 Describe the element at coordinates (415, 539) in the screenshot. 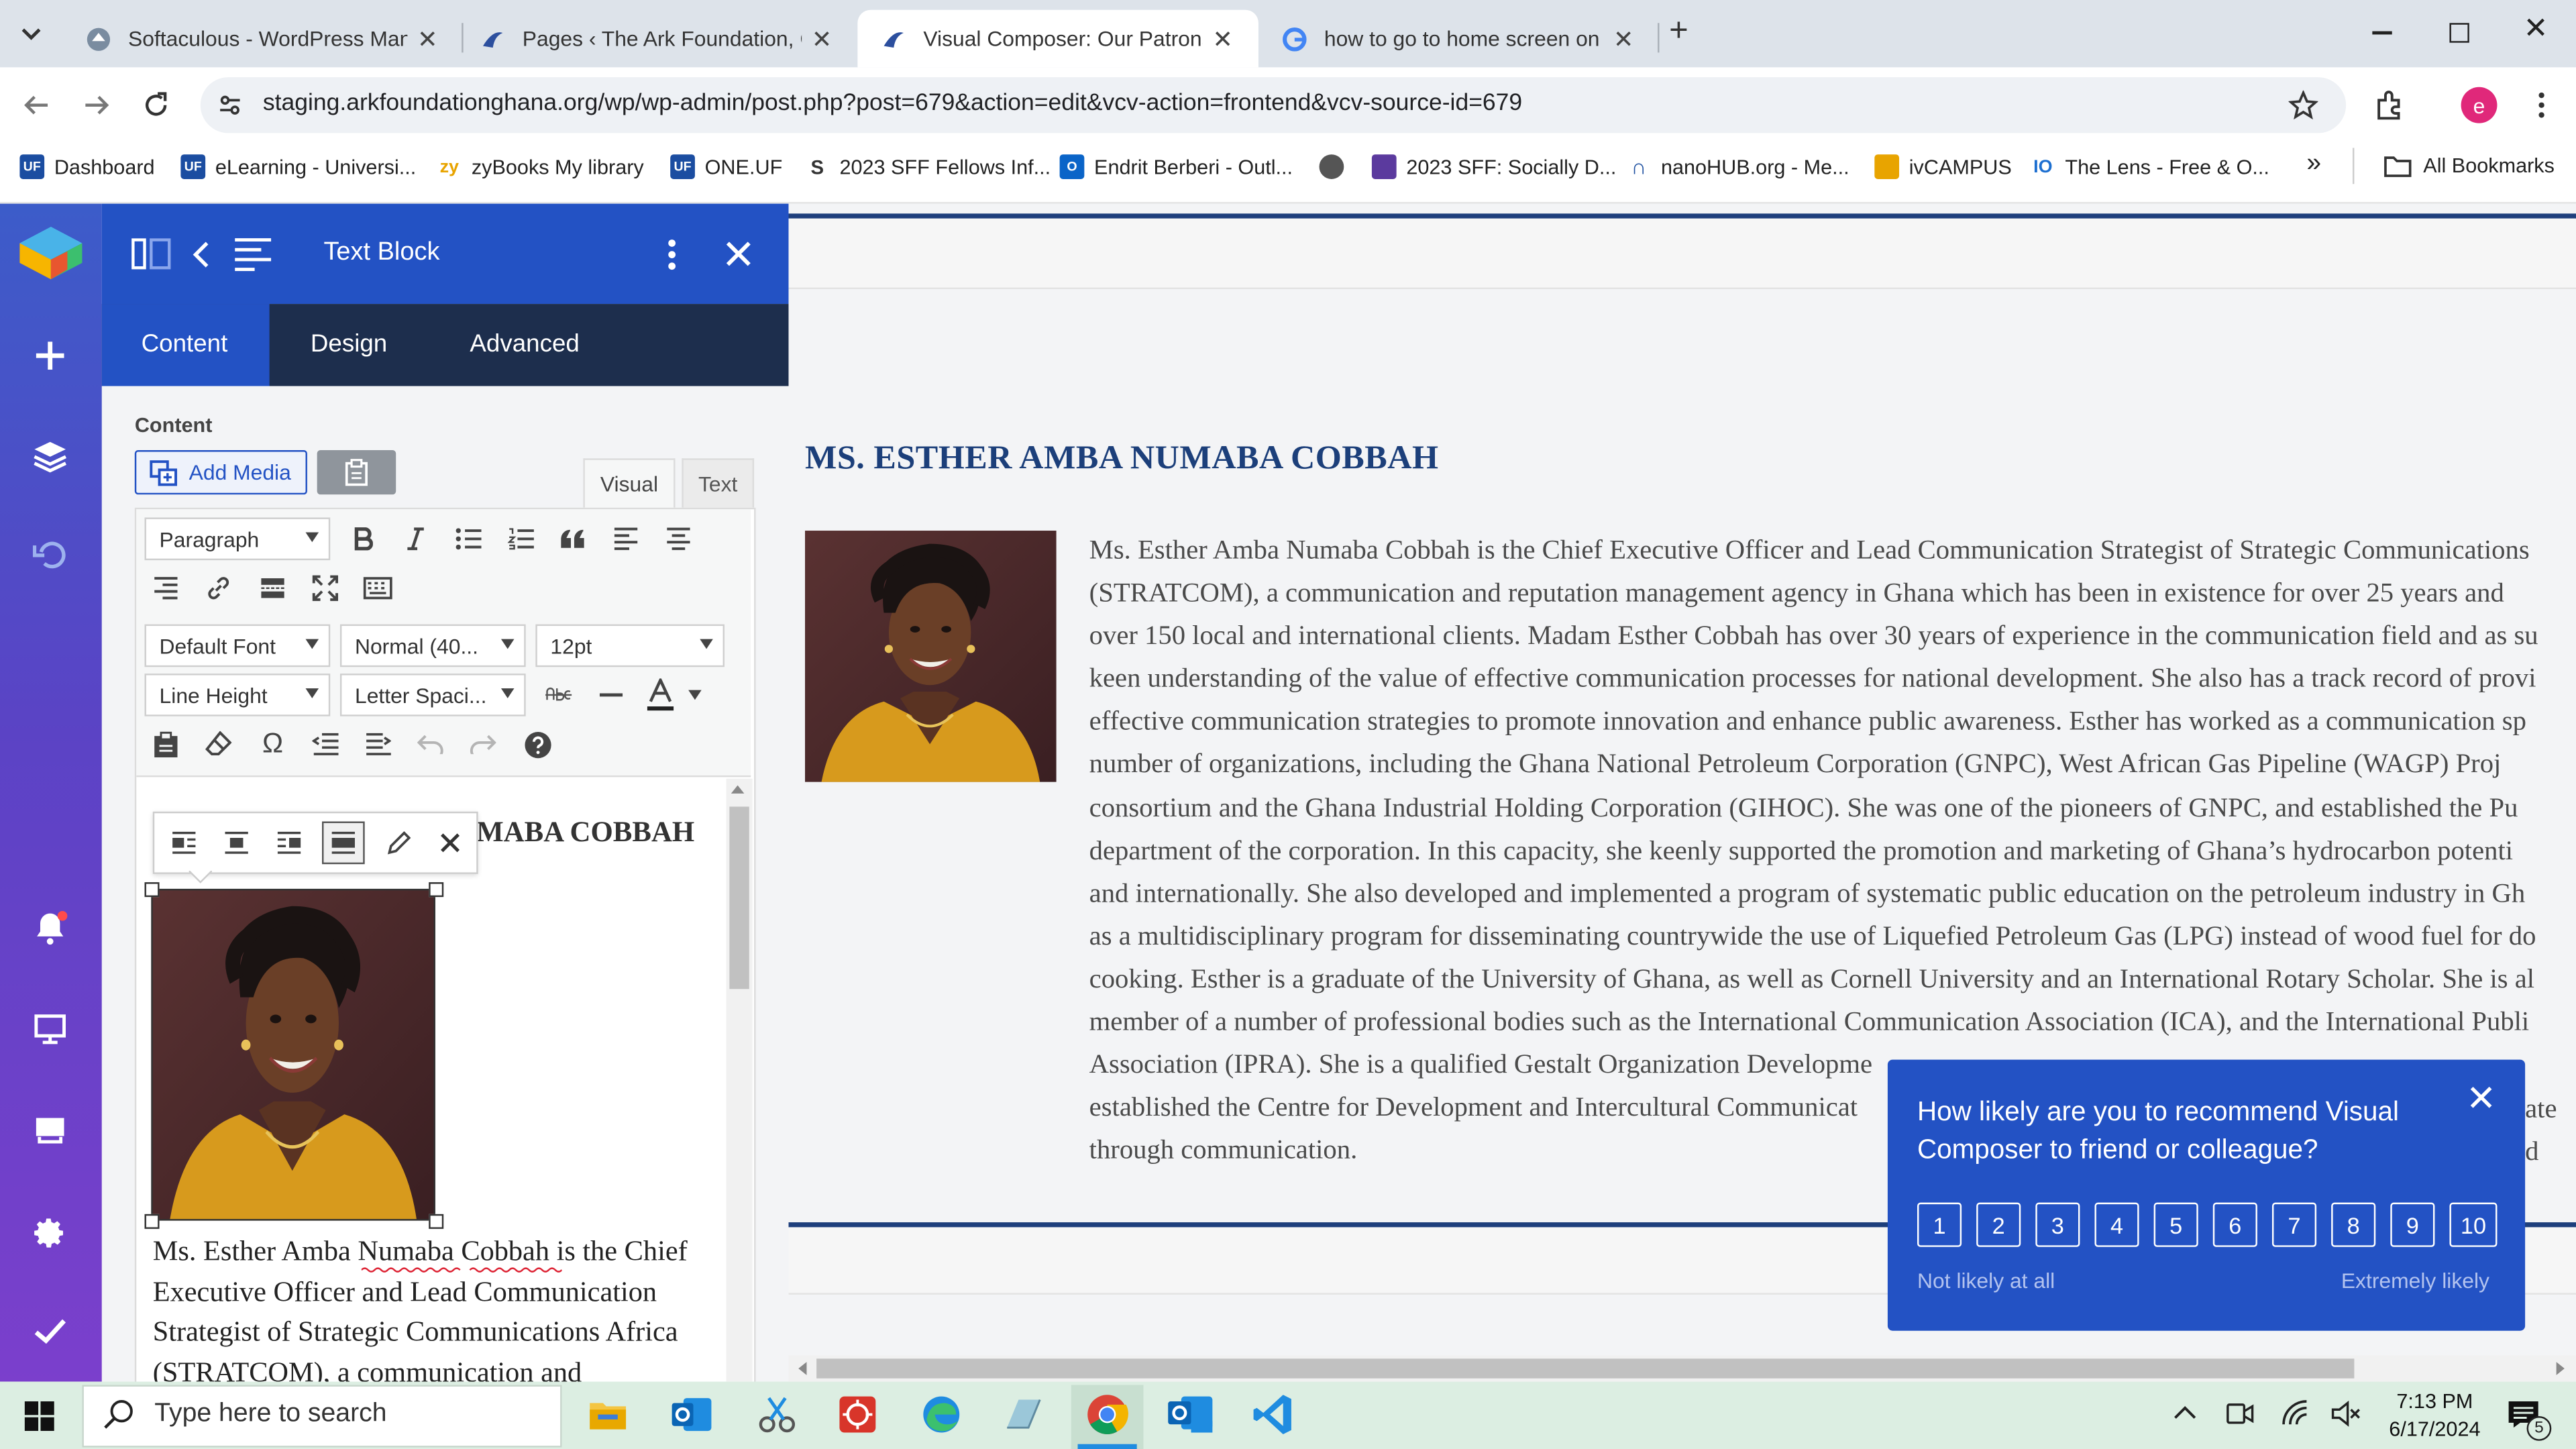

I see `italic-button` at that location.